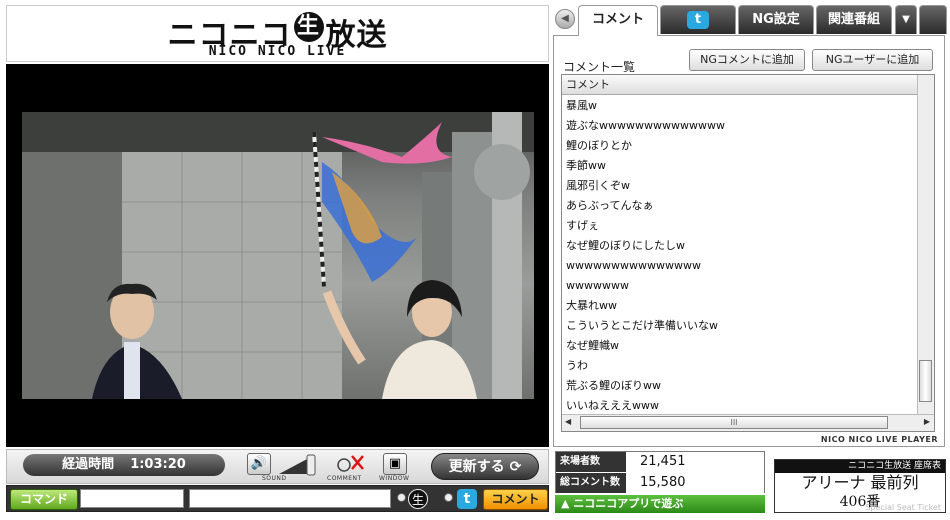 The image size is (950, 520). What do you see at coordinates (854, 19) in the screenshot?
I see `tab-related-programs: 関連番組` at bounding box center [854, 19].